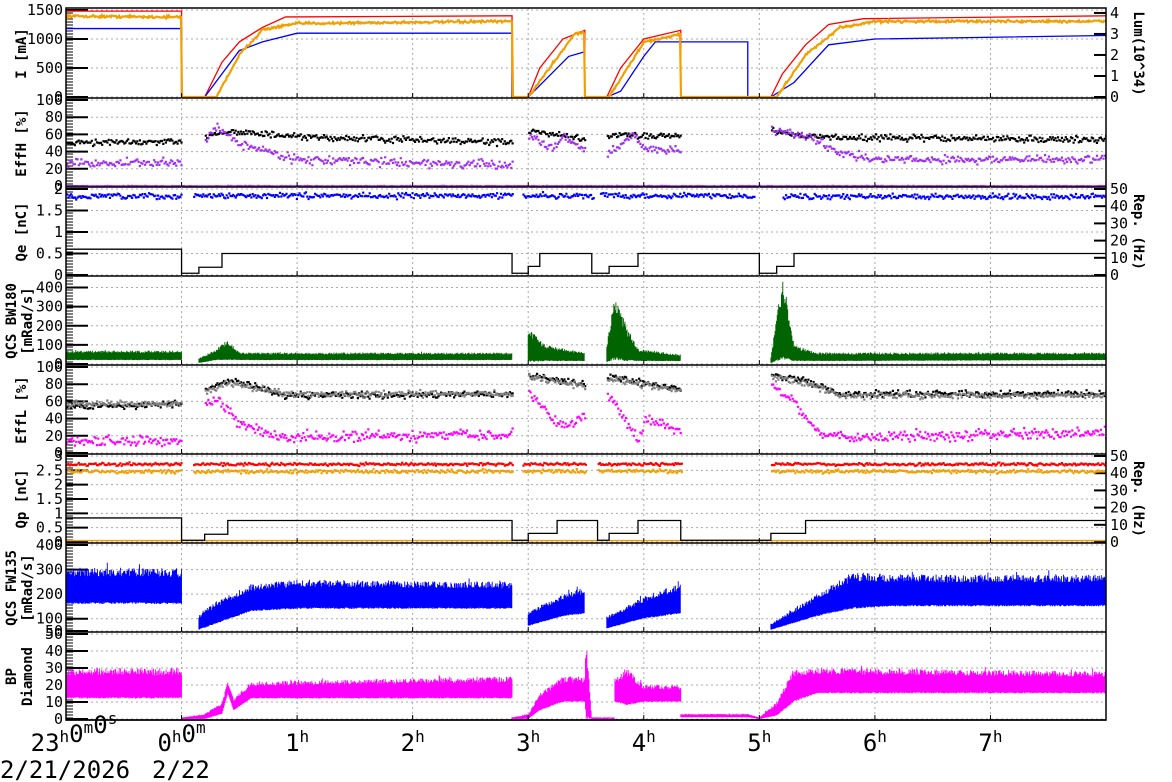  I want to click on y-axis-label: Qp [nC], so click(22, 498).